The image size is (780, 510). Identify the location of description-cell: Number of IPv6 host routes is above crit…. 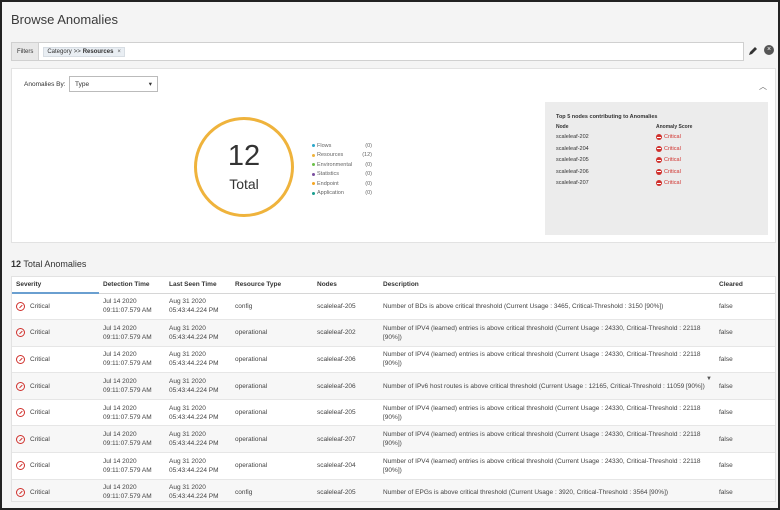
(547, 386).